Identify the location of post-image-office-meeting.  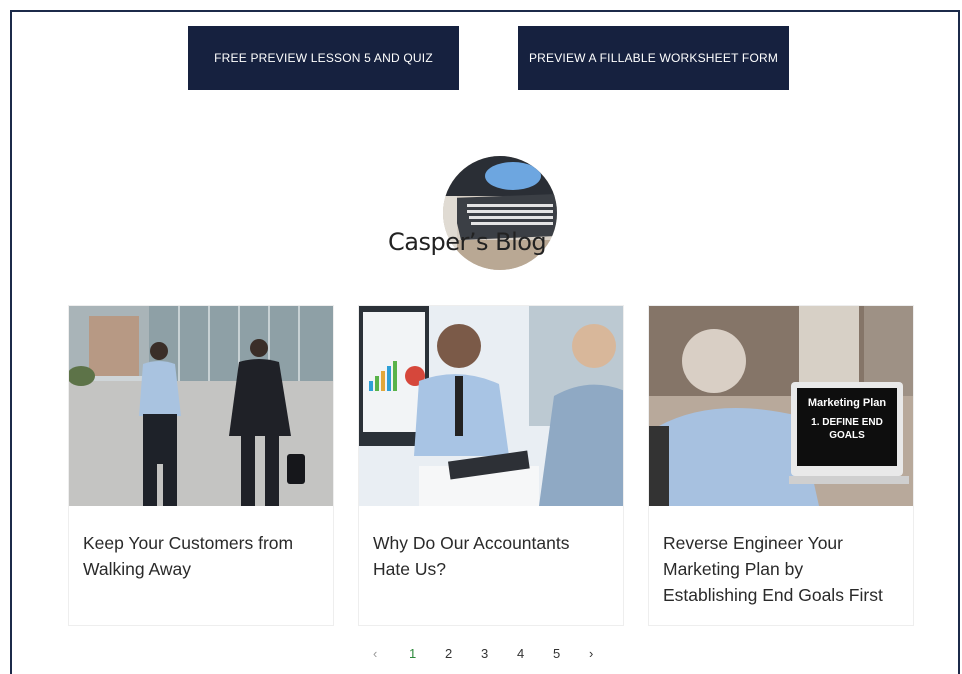
(491, 406).